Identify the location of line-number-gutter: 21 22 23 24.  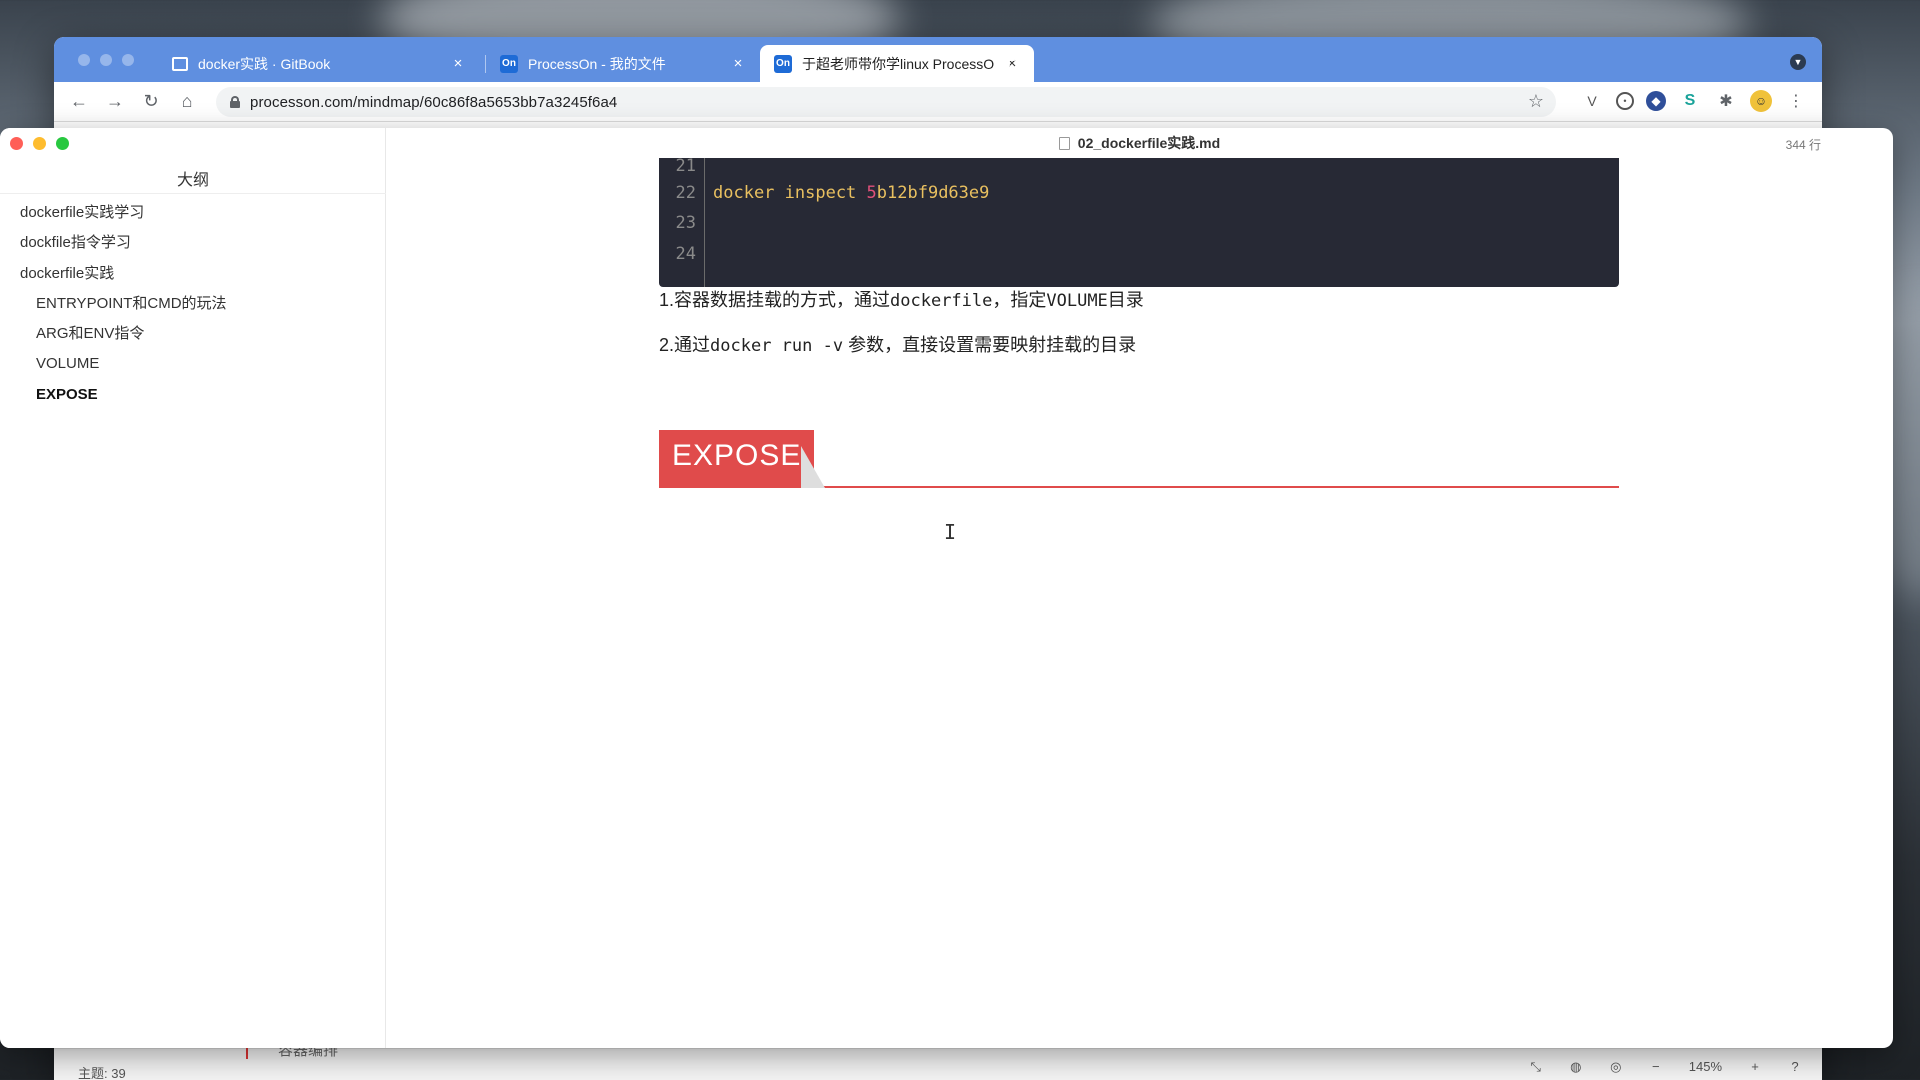
(682, 222).